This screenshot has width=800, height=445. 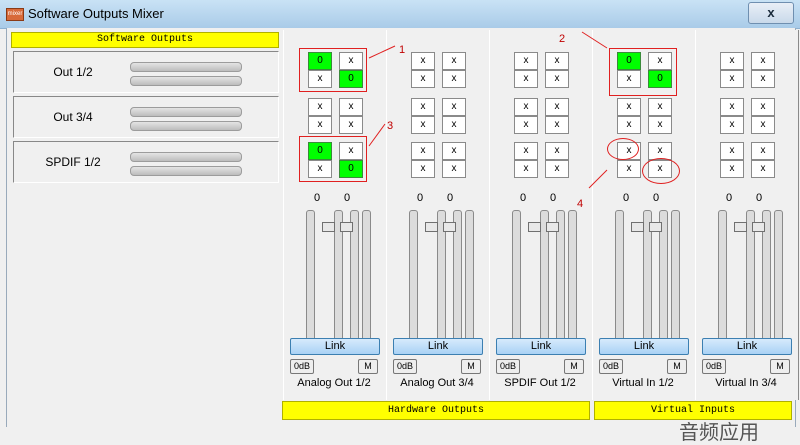 I want to click on annotation-label: 2, so click(x=562, y=39).